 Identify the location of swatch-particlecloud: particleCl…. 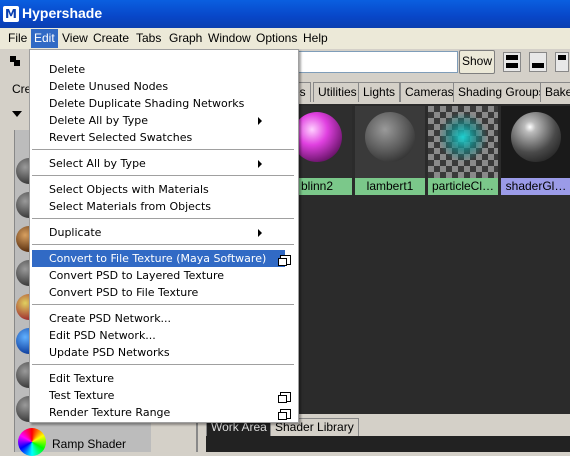
(463, 151).